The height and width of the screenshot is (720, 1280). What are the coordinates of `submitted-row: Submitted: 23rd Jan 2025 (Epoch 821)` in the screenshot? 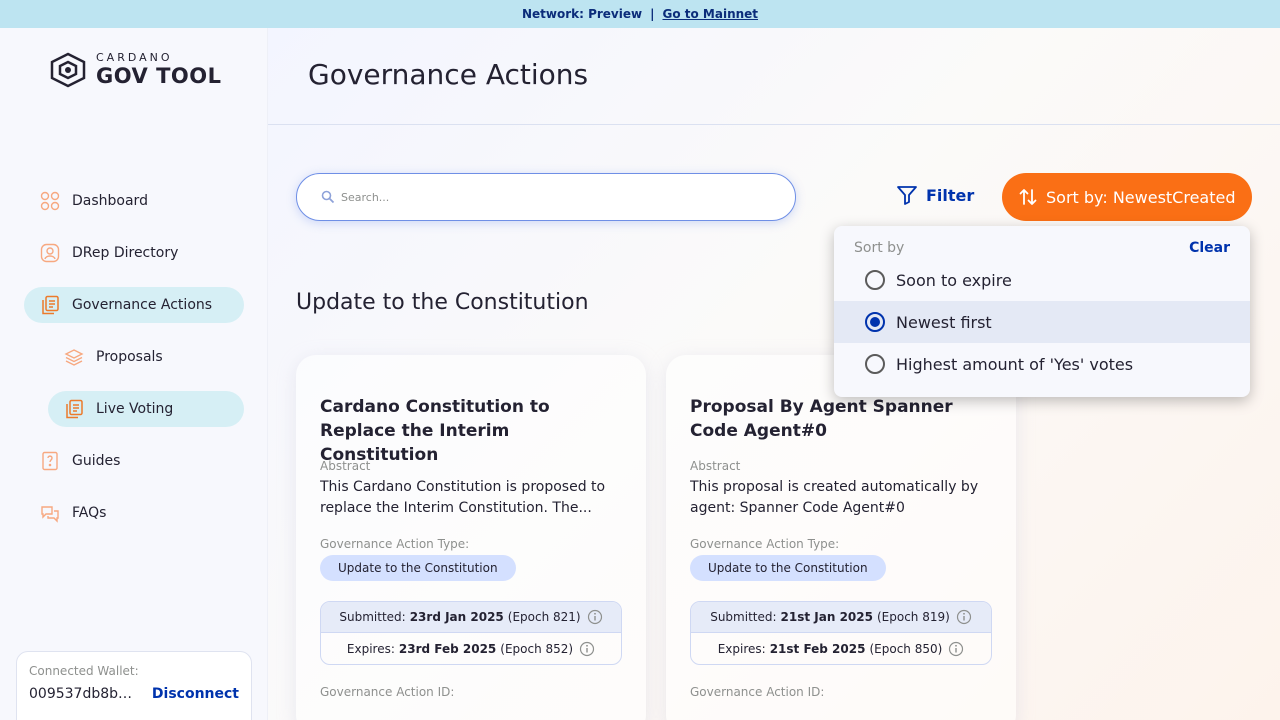 It's located at (471, 617).